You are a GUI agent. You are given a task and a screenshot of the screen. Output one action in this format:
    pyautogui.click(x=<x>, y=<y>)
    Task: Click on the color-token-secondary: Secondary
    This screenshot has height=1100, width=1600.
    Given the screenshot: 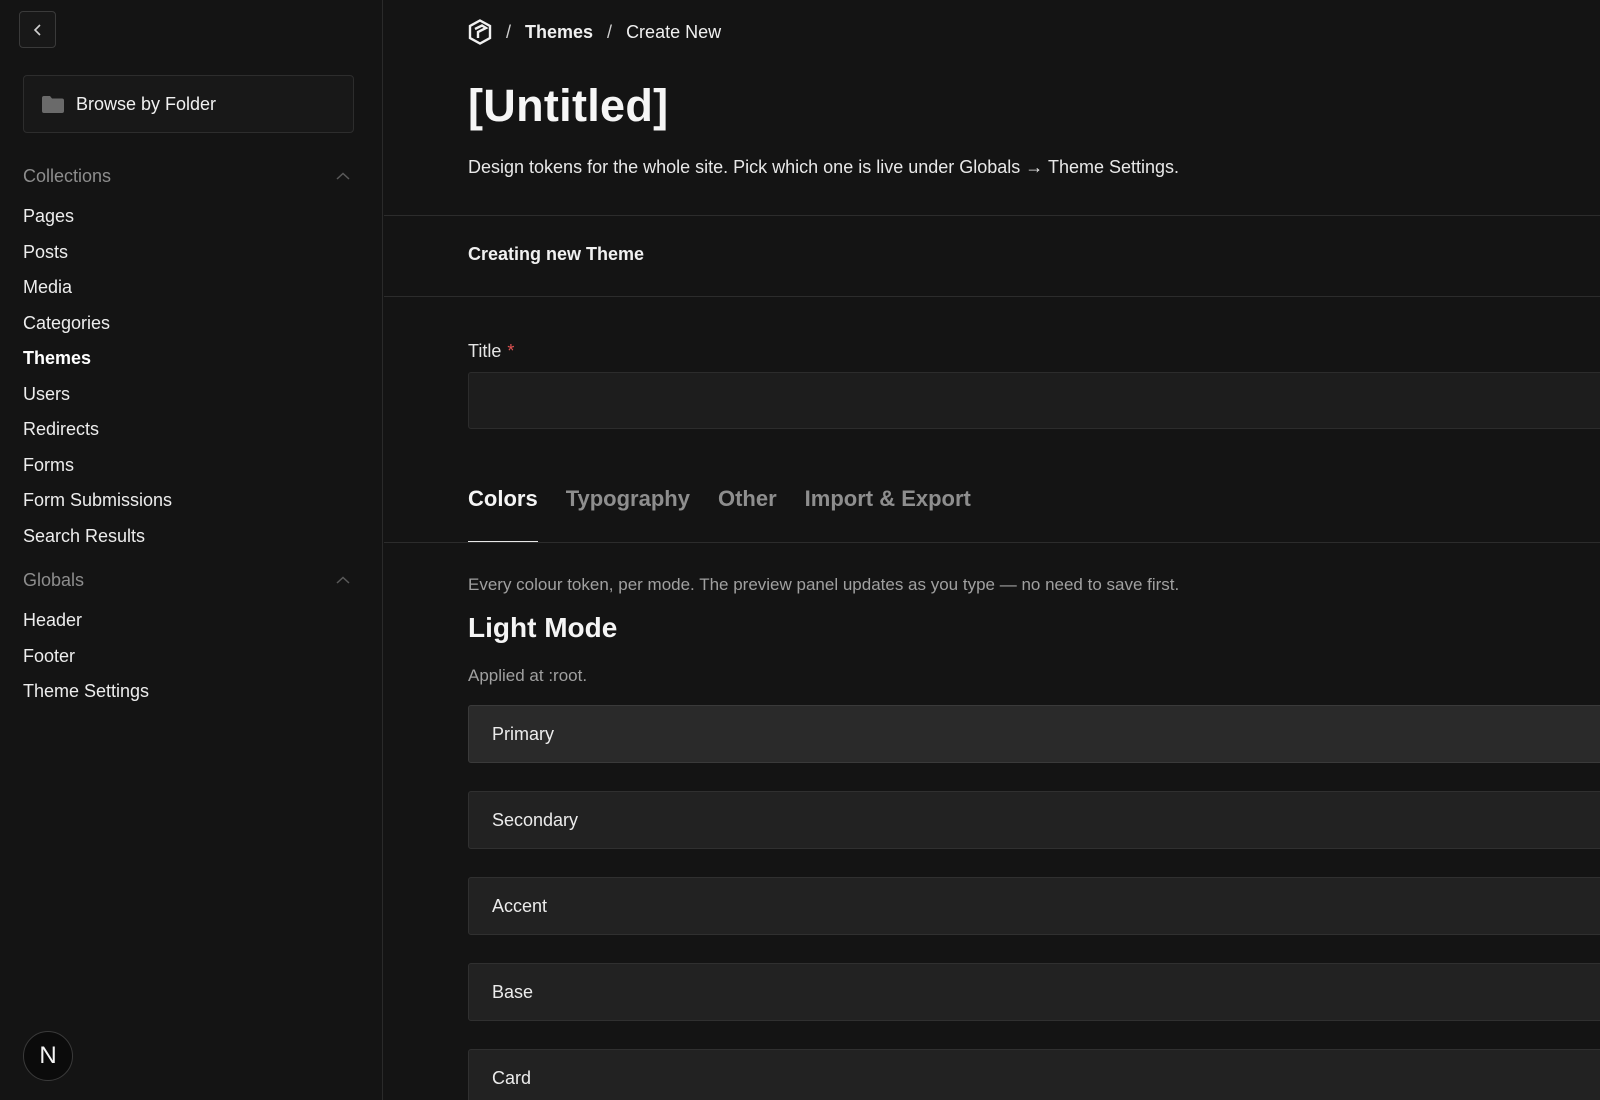 What is the action you would take?
    pyautogui.click(x=1034, y=820)
    